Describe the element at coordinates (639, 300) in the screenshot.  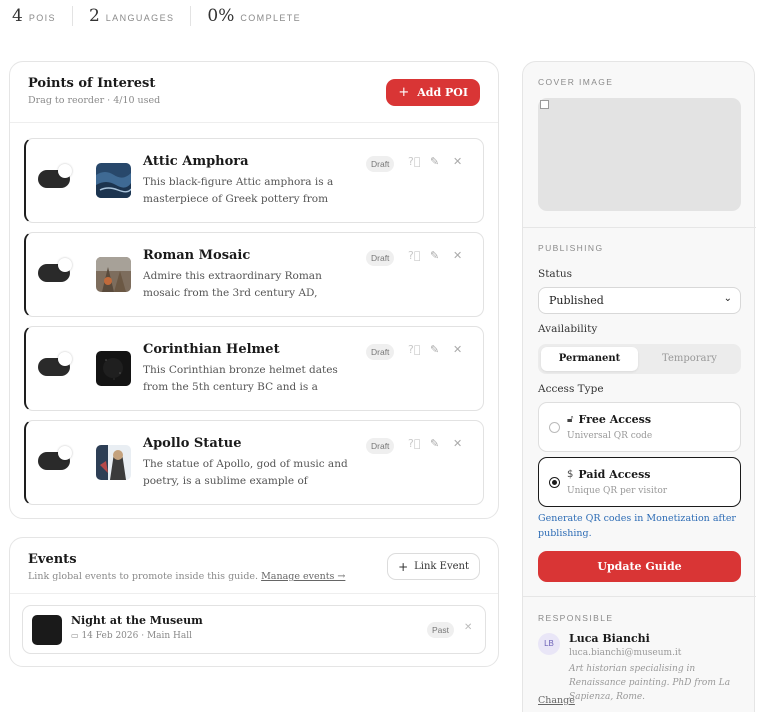
I see `status-select: Published ⌄` at that location.